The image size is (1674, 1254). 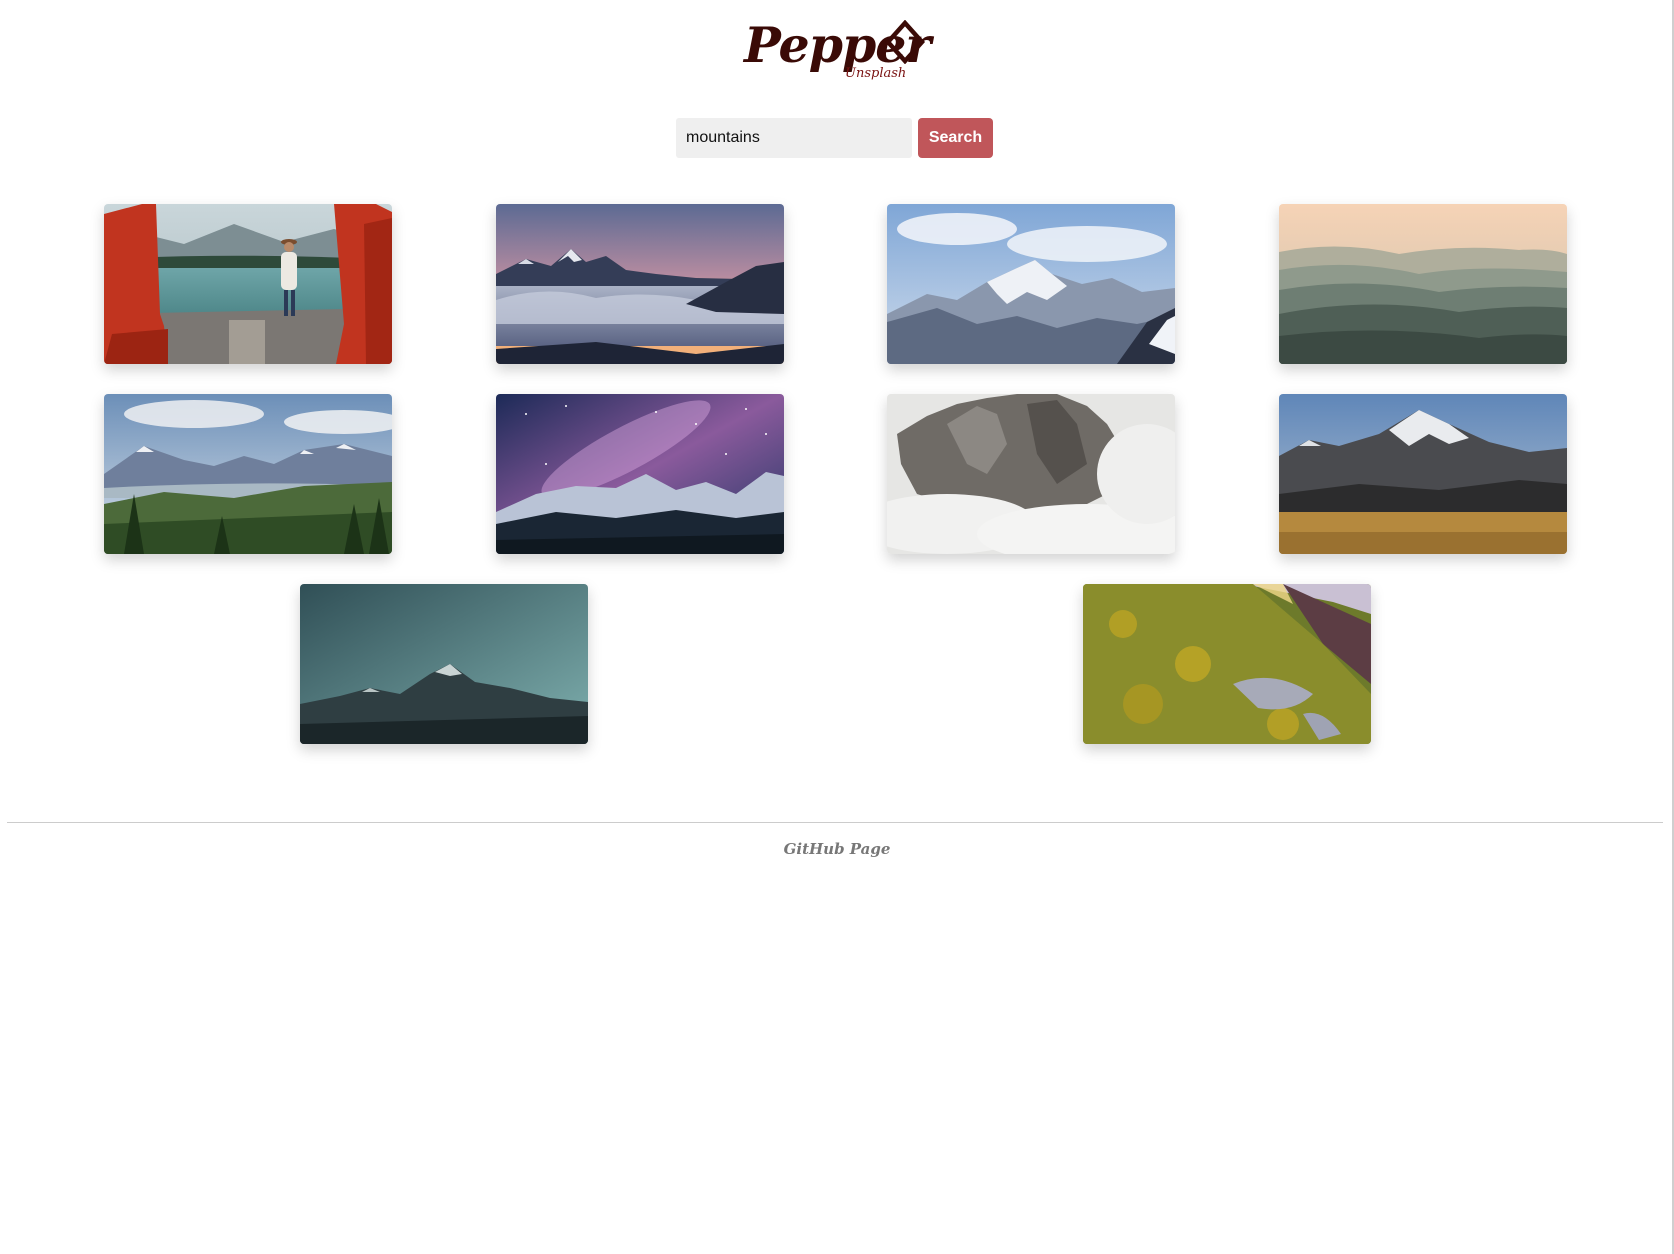 What do you see at coordinates (876, 73) in the screenshot?
I see `logo-subtext: Unsplash` at bounding box center [876, 73].